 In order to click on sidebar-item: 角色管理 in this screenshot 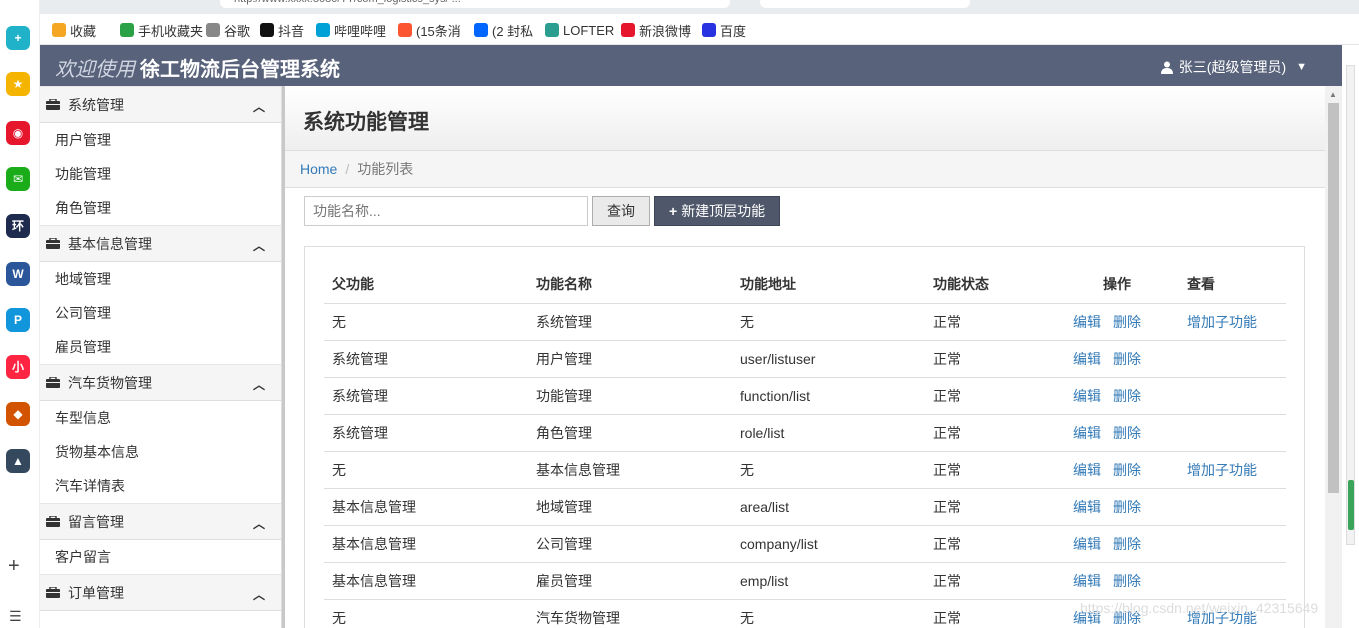, I will do `click(160, 208)`.